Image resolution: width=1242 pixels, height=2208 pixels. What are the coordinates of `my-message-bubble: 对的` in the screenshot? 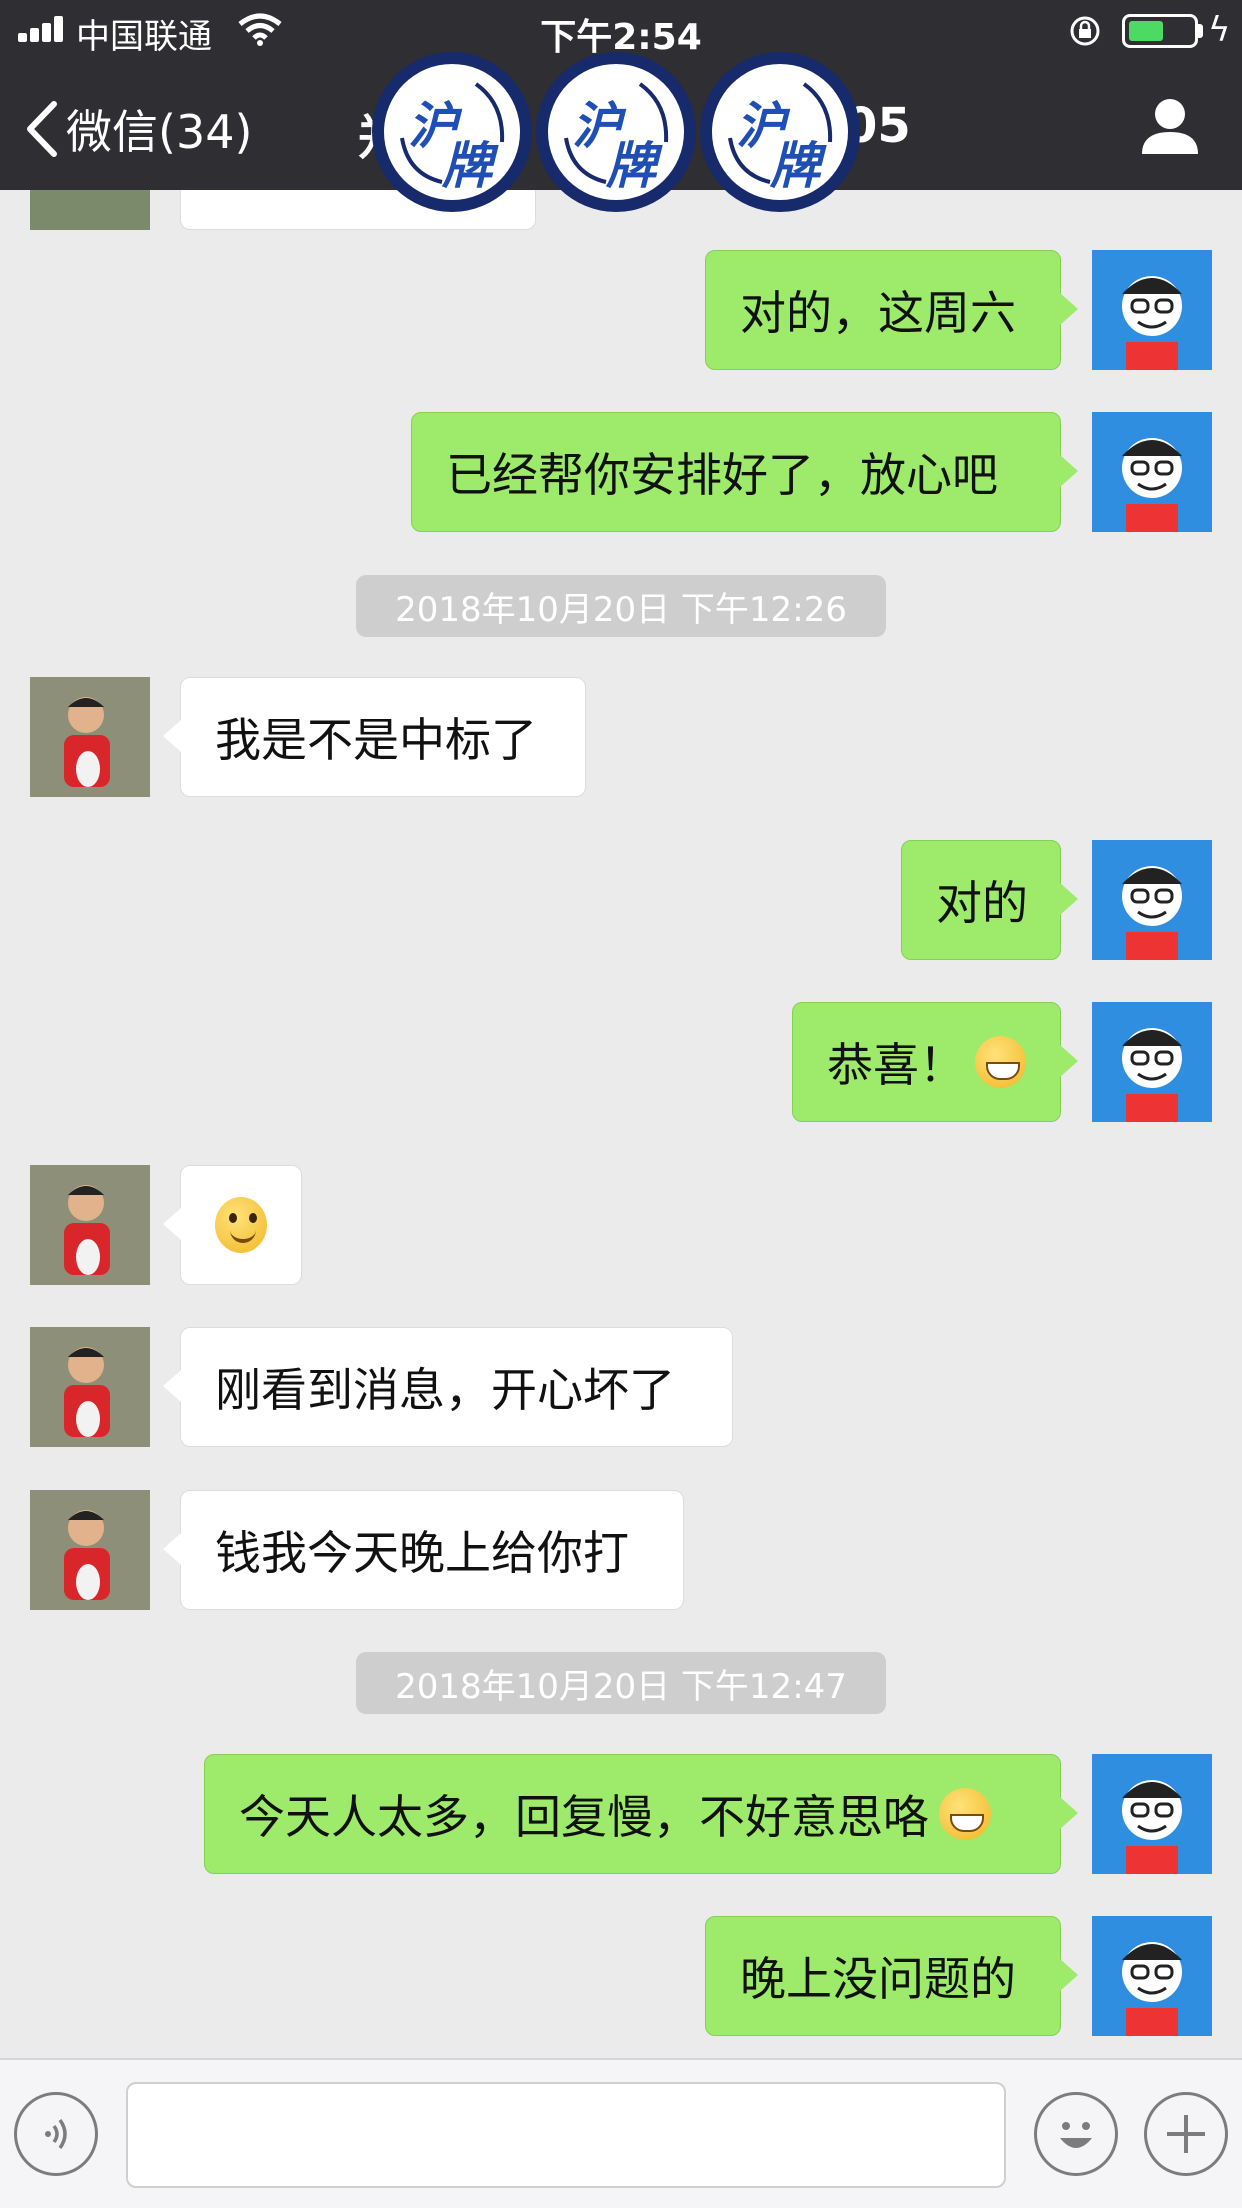 It's located at (989, 900).